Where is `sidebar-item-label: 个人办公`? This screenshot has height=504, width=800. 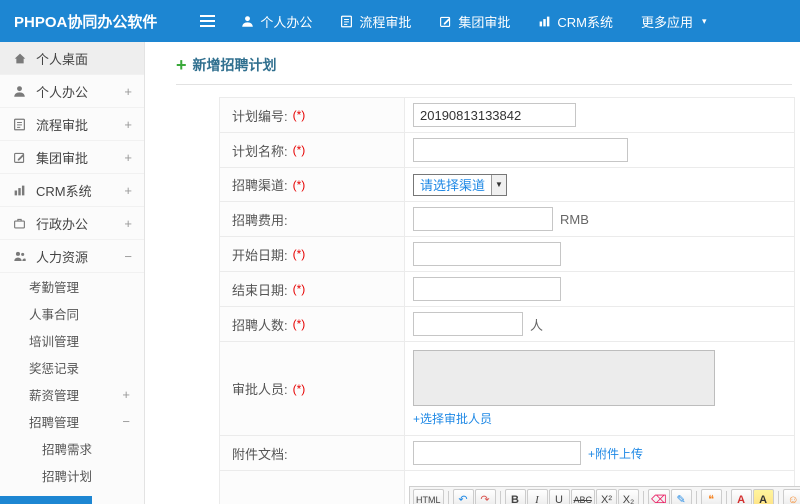
sidebar-item-label: 个人办公 is located at coordinates (62, 92).